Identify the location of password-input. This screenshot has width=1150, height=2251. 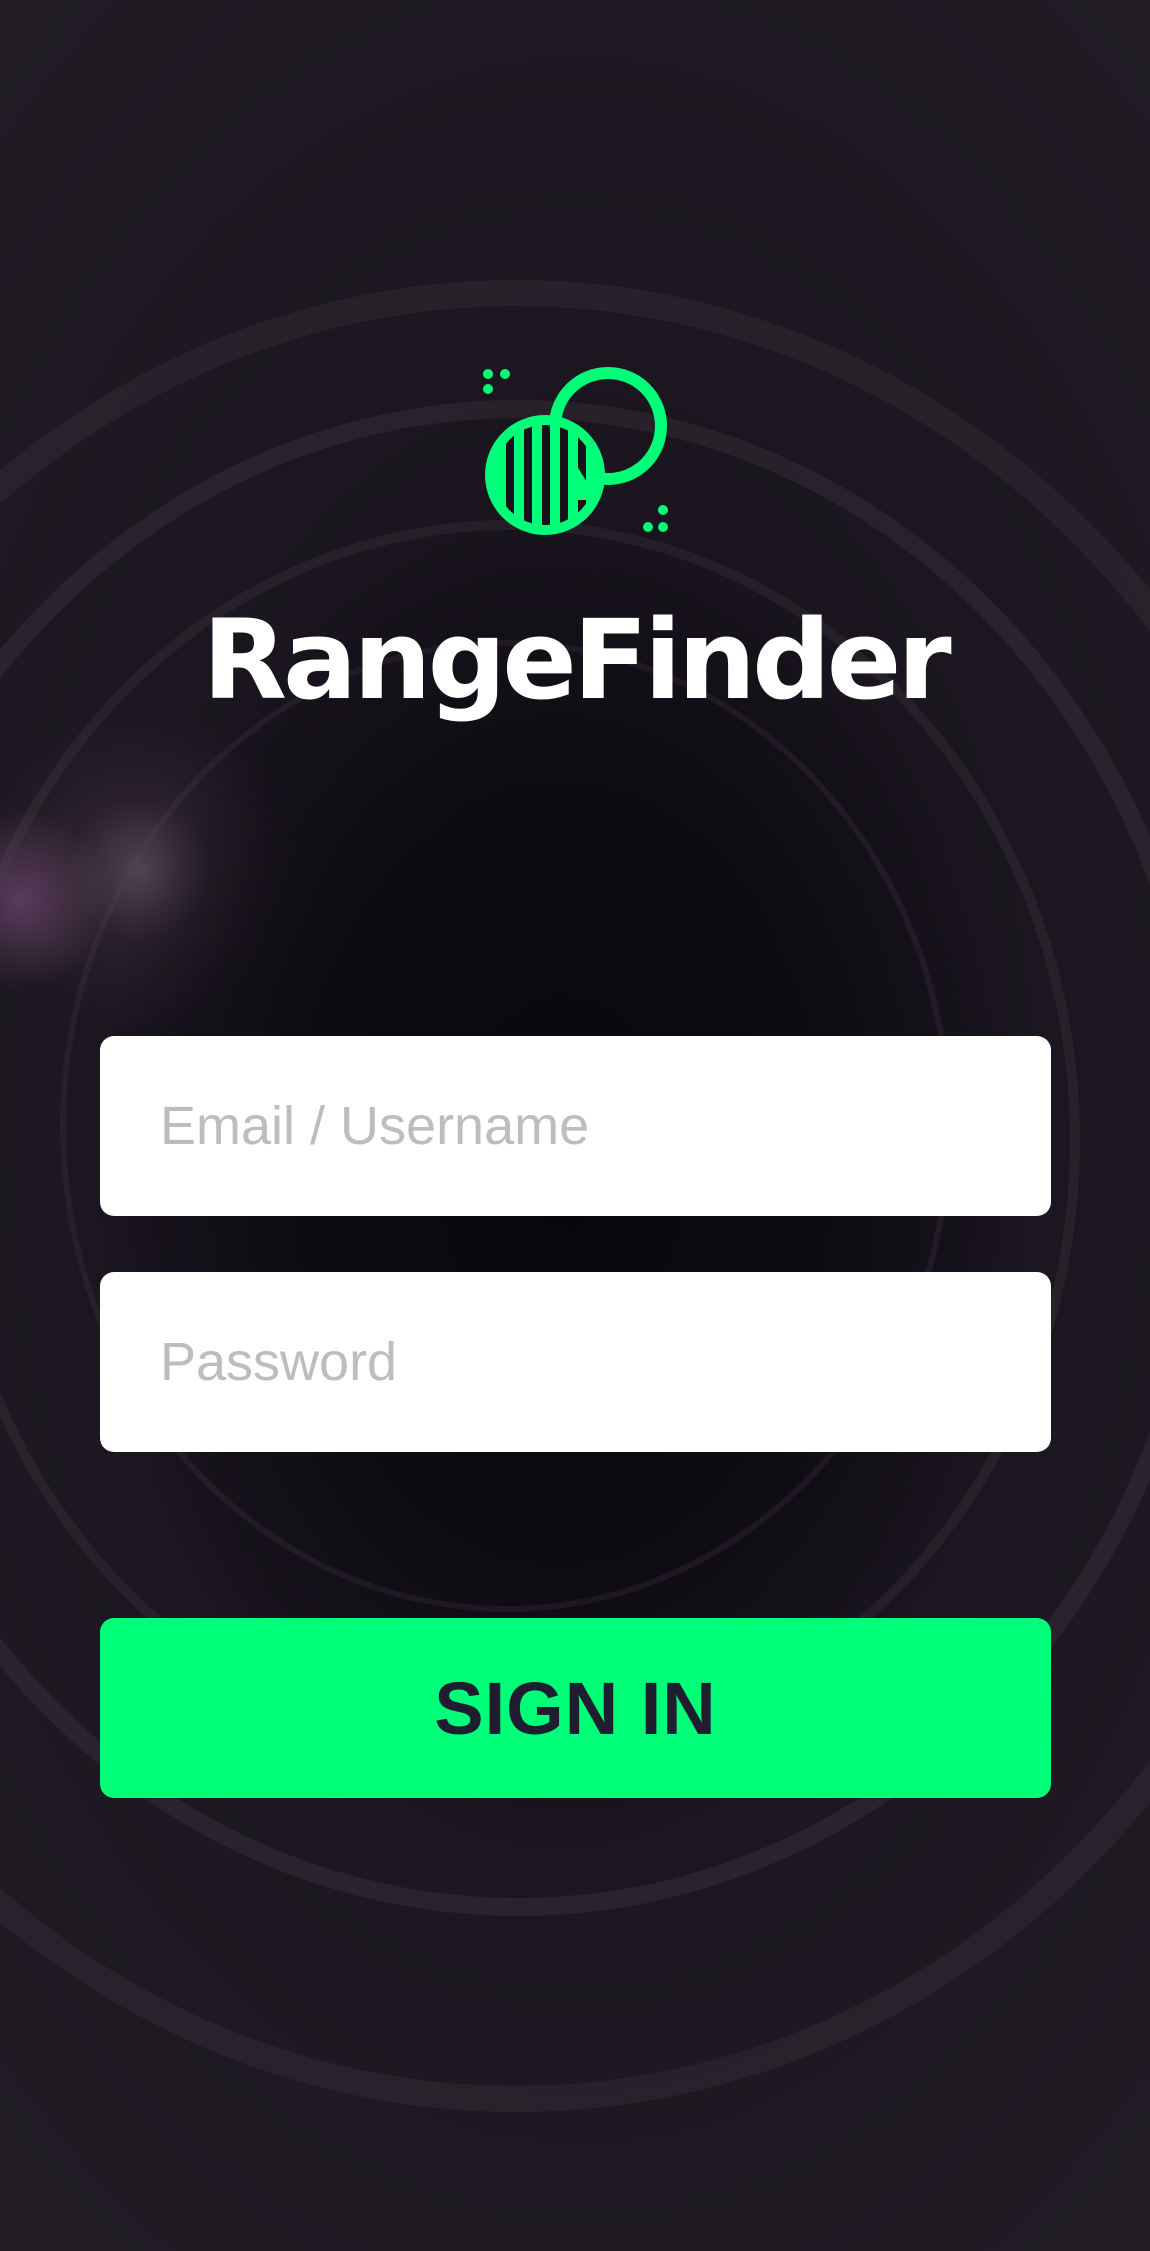
(575, 1362).